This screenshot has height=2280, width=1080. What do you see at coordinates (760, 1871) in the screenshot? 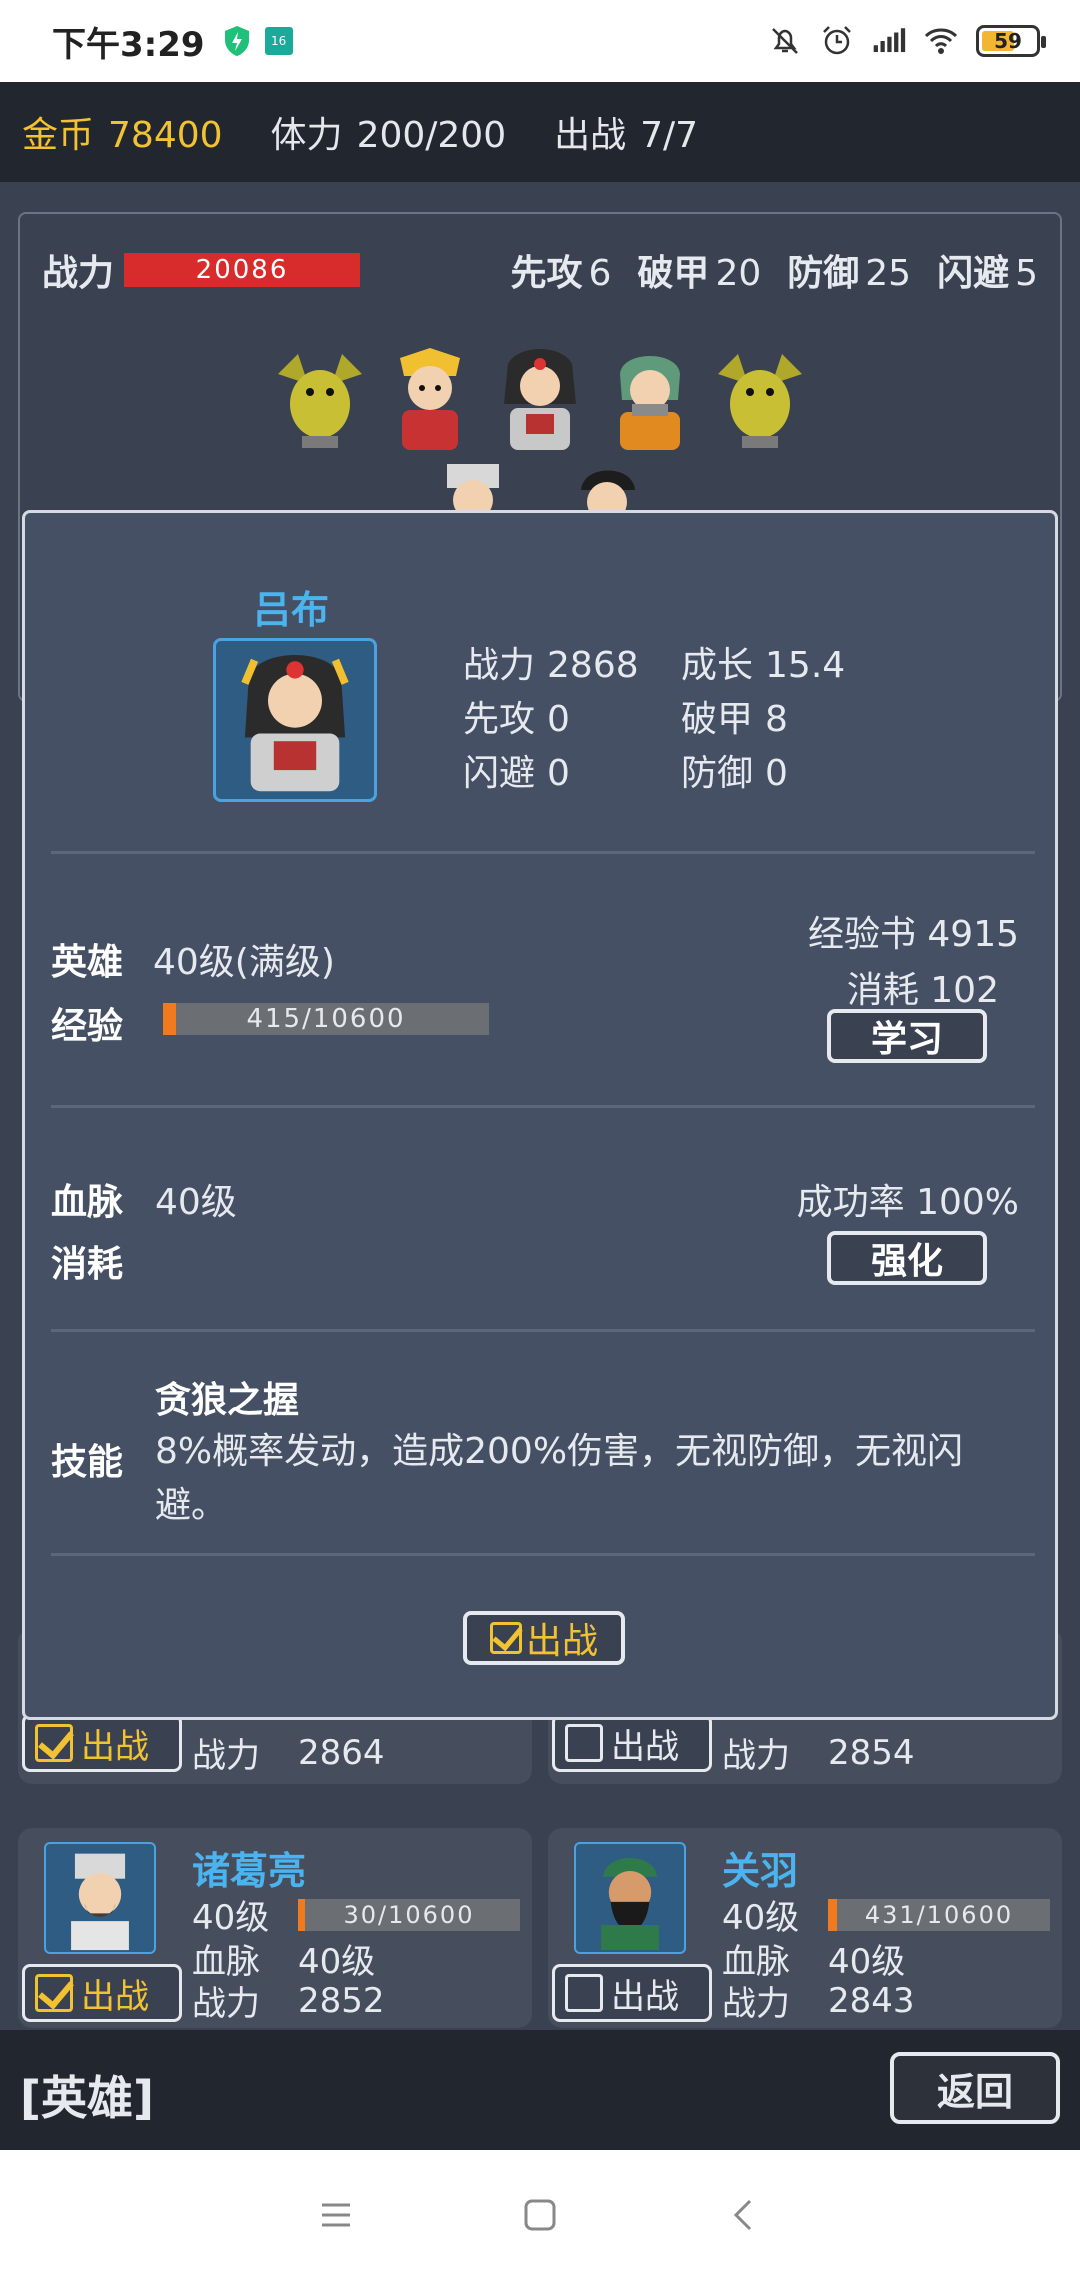
I see `hero-name: 关羽` at bounding box center [760, 1871].